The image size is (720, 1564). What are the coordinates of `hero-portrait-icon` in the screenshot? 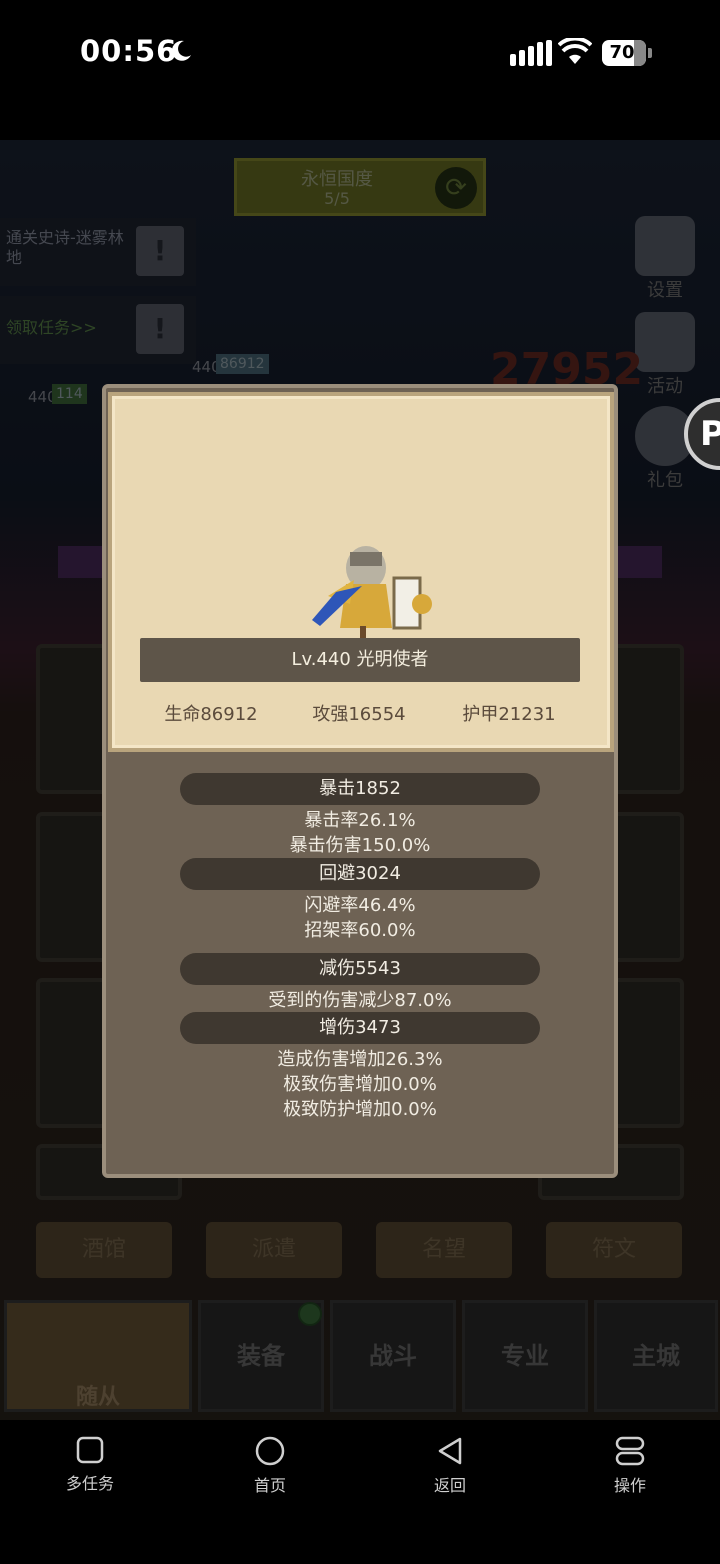 It's located at (372, 593).